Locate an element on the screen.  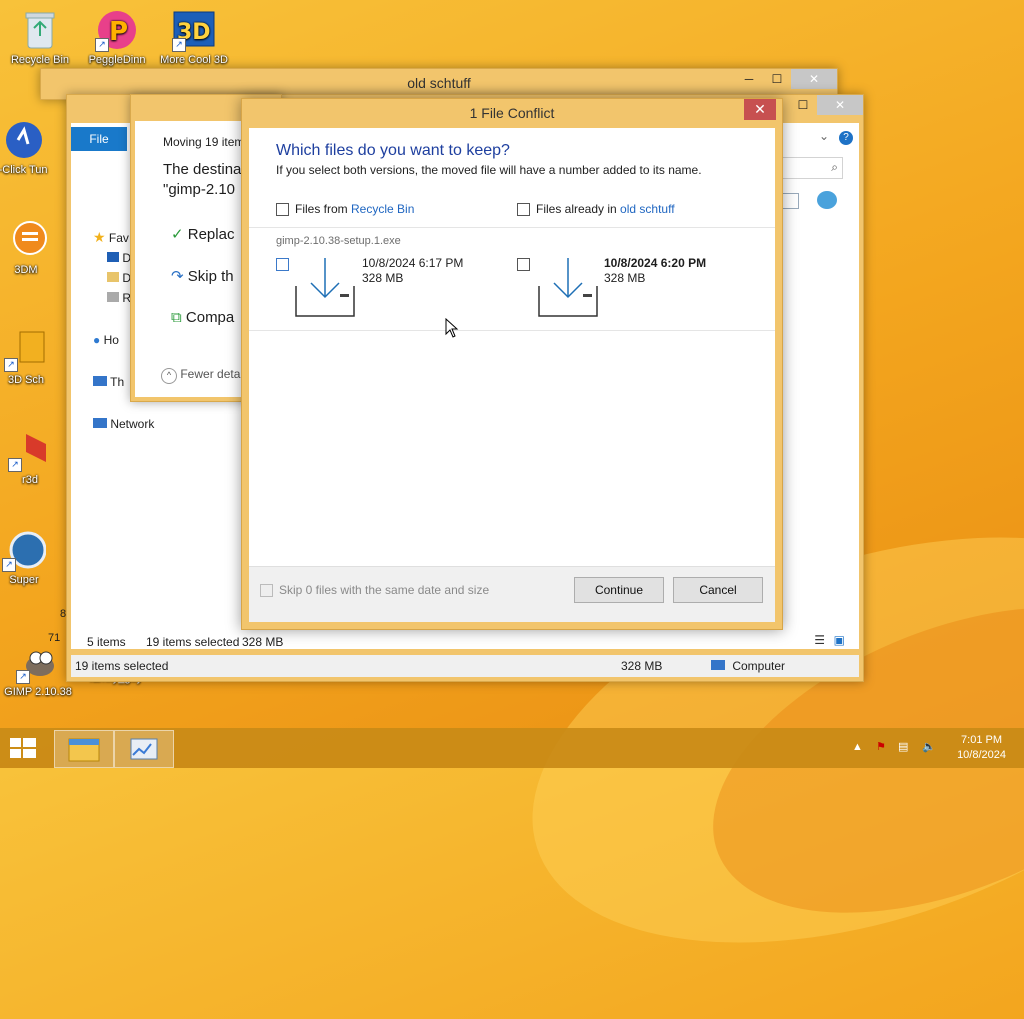
mouse-cursor-icon is located at coordinates (452, 328).